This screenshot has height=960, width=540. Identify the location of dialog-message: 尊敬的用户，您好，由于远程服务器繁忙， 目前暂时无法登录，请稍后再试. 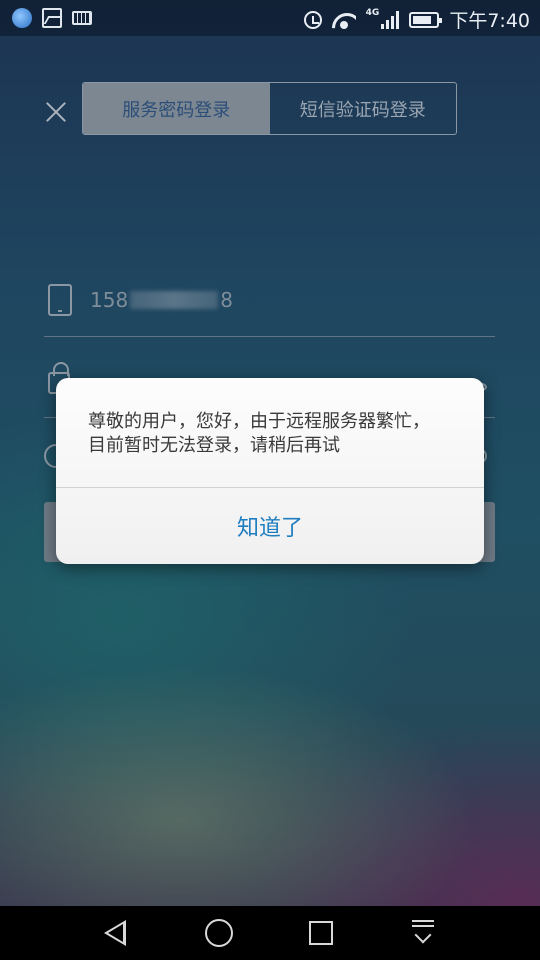
(273, 434).